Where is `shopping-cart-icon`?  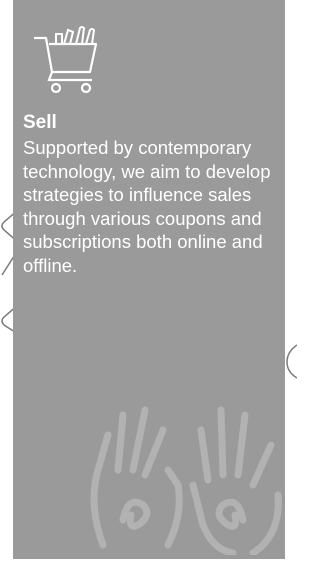
shopping-cart-icon is located at coordinates (67, 60).